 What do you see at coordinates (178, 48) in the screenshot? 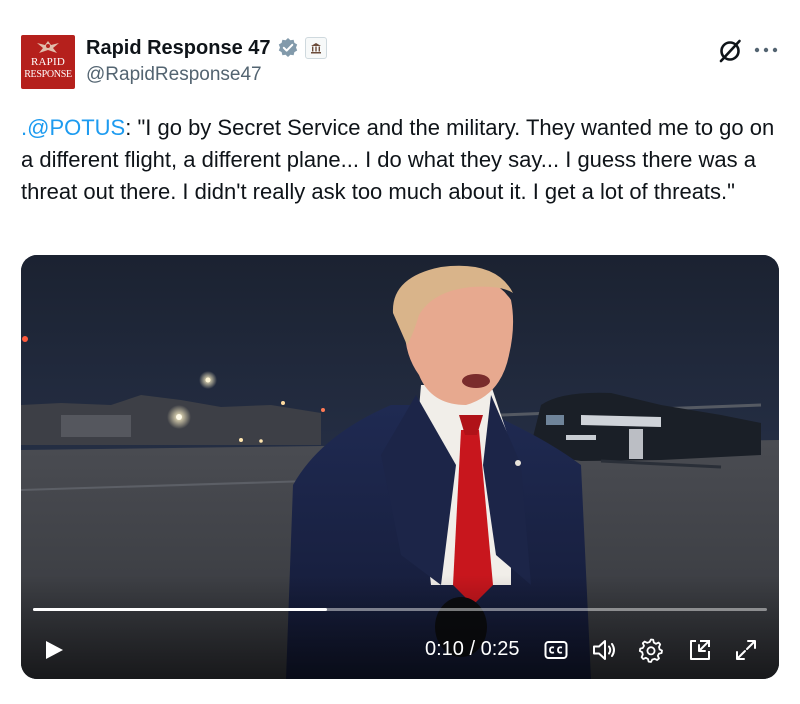
I see `display-name: Rapid Response 47` at bounding box center [178, 48].